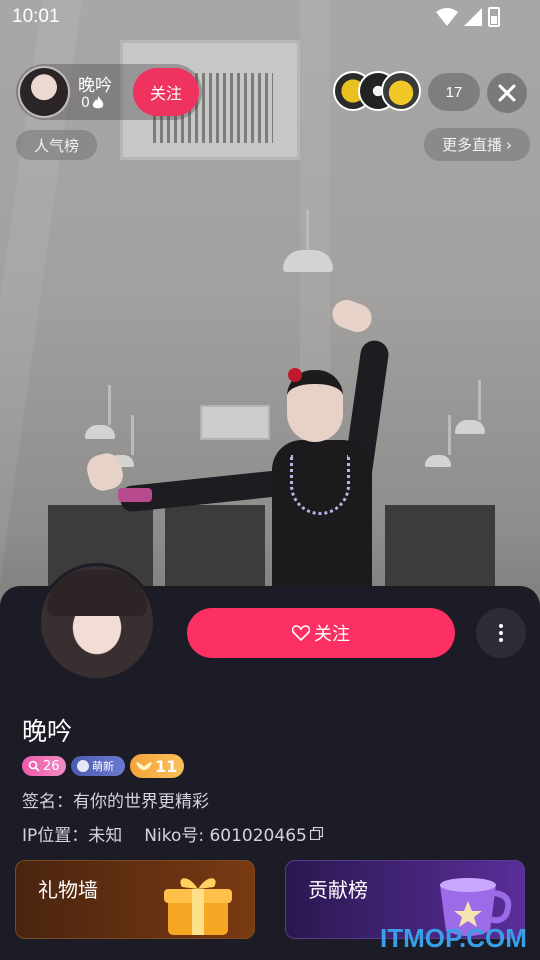 Image resolution: width=540 pixels, height=960 pixels. I want to click on copy-icon, so click(316, 833).